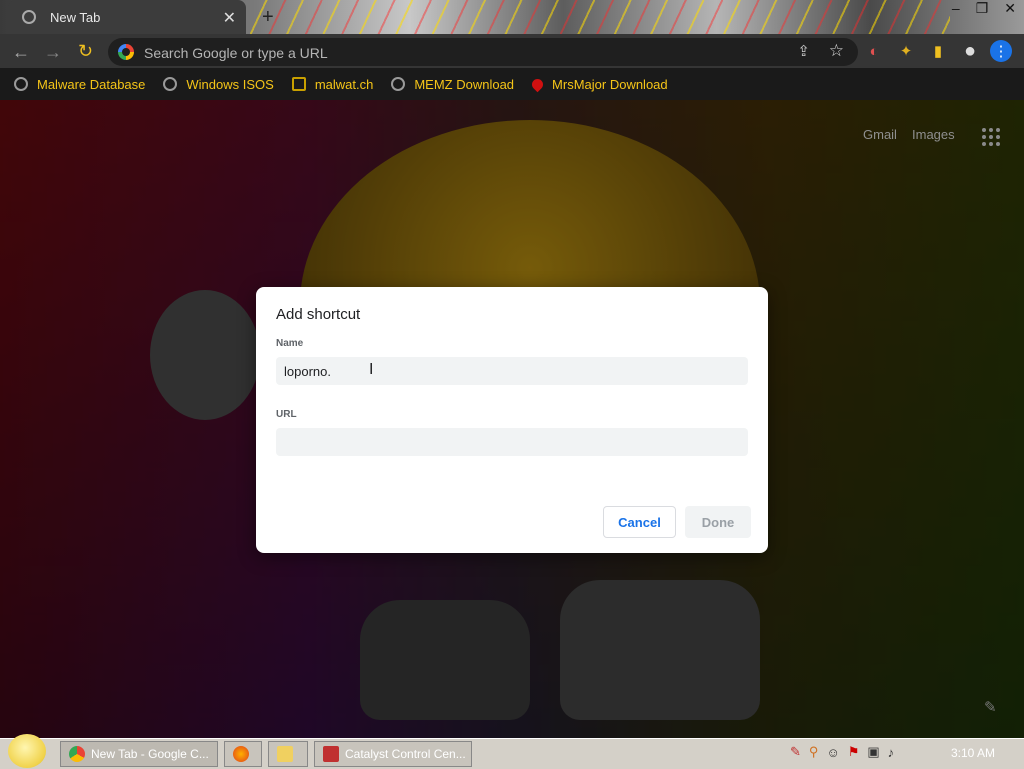 The width and height of the screenshot is (1024, 769). Describe the element at coordinates (298, 84) in the screenshot. I see `malwatch-icon` at that location.